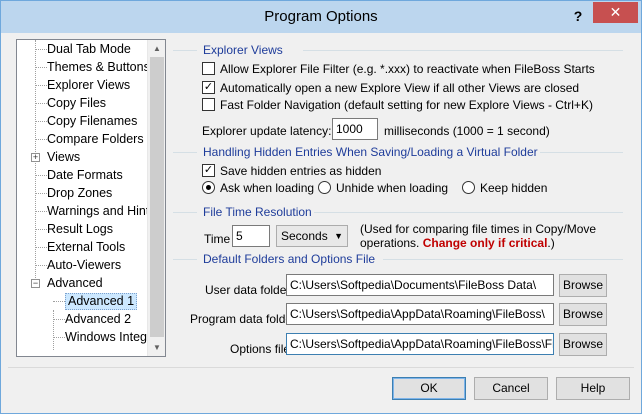 This screenshot has width=642, height=414. What do you see at coordinates (289, 259) in the screenshot?
I see `section-title: Default Folders and Options File` at bounding box center [289, 259].